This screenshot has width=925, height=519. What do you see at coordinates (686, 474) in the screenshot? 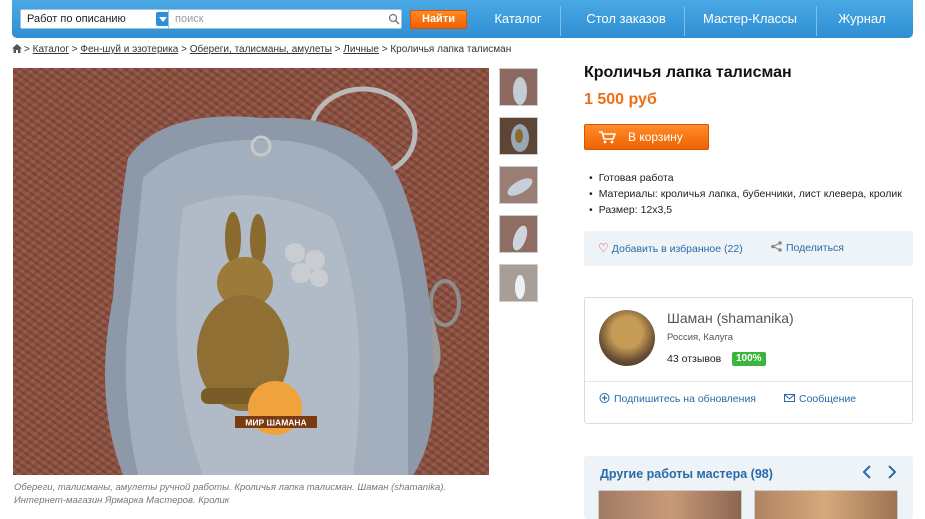
I see `other-works-title: Другие работы мастера (98)` at bounding box center [686, 474].